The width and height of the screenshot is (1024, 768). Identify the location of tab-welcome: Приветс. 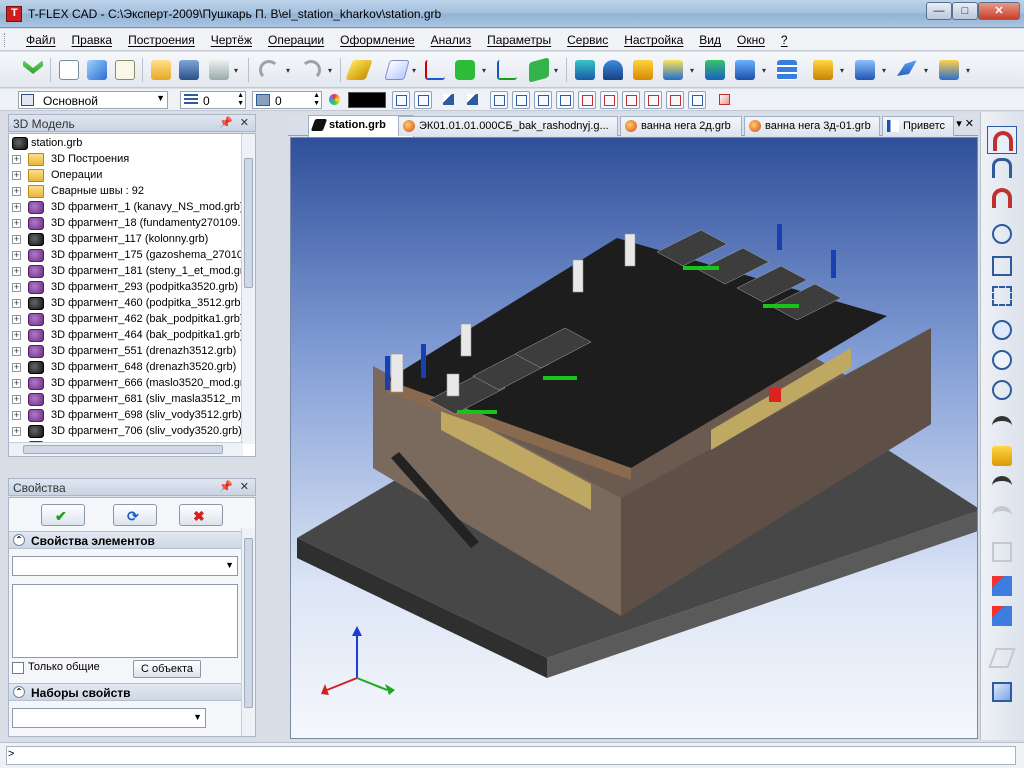
(918, 126).